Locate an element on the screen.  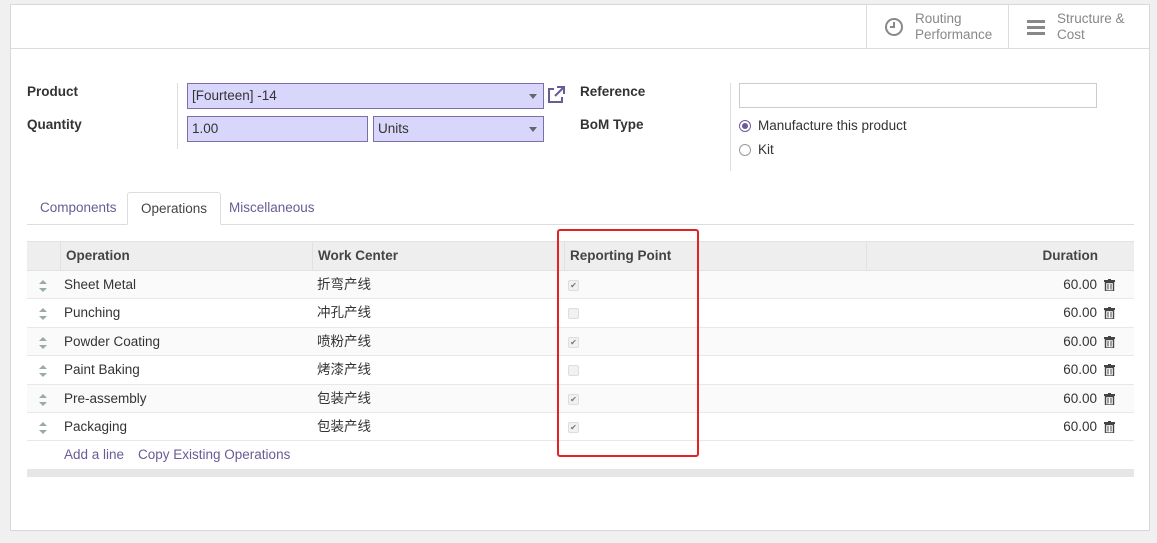
table-row: Paint Baking 烤漆产线 60.00 is located at coordinates (580, 370).